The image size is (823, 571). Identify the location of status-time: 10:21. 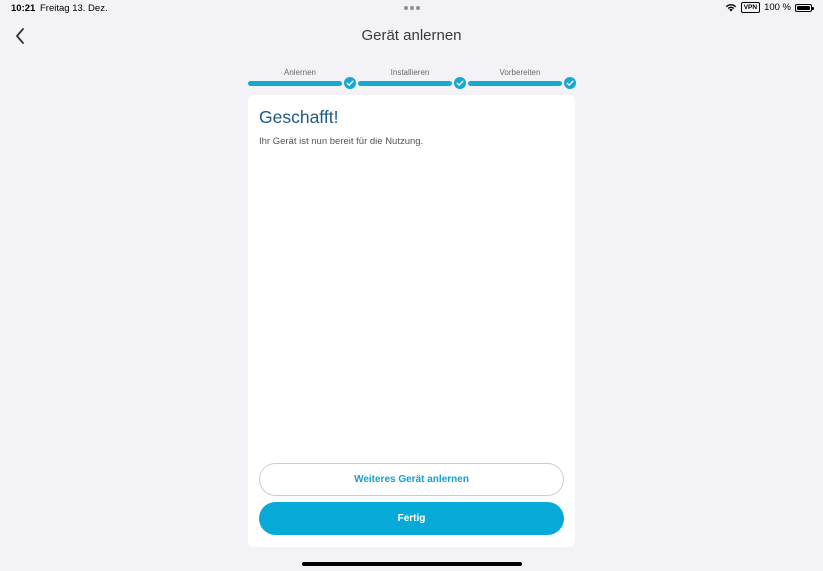
(23, 8).